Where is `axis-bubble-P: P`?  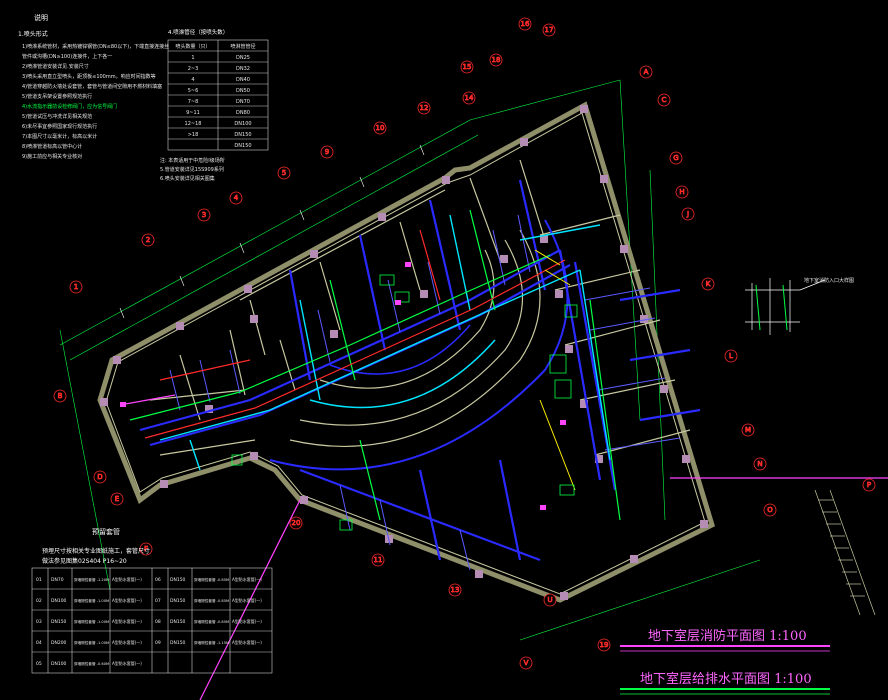 axis-bubble-P: P is located at coordinates (869, 485).